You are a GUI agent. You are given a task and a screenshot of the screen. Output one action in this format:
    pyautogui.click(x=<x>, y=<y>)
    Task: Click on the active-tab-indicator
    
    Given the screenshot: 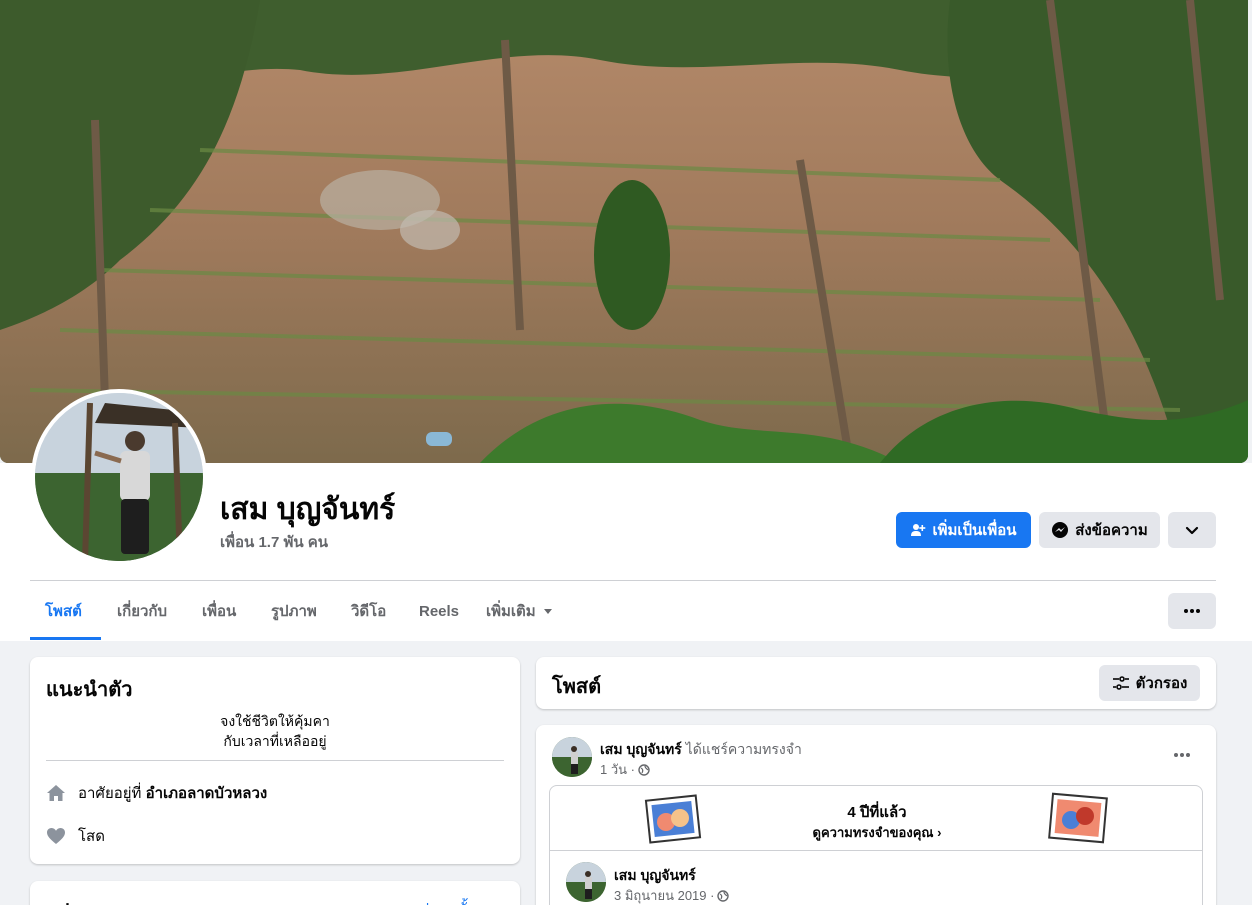 What is the action you would take?
    pyautogui.click(x=65, y=638)
    